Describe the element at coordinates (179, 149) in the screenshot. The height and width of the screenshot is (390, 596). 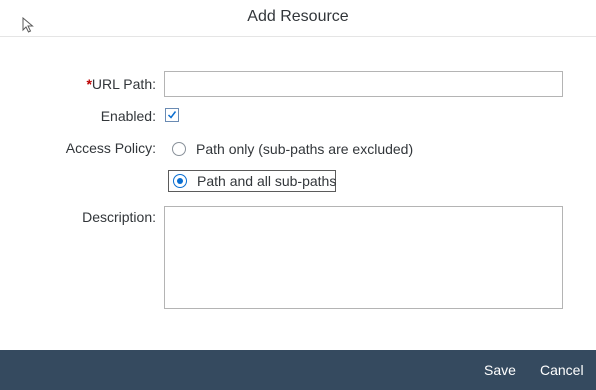
I see `radio-button` at that location.